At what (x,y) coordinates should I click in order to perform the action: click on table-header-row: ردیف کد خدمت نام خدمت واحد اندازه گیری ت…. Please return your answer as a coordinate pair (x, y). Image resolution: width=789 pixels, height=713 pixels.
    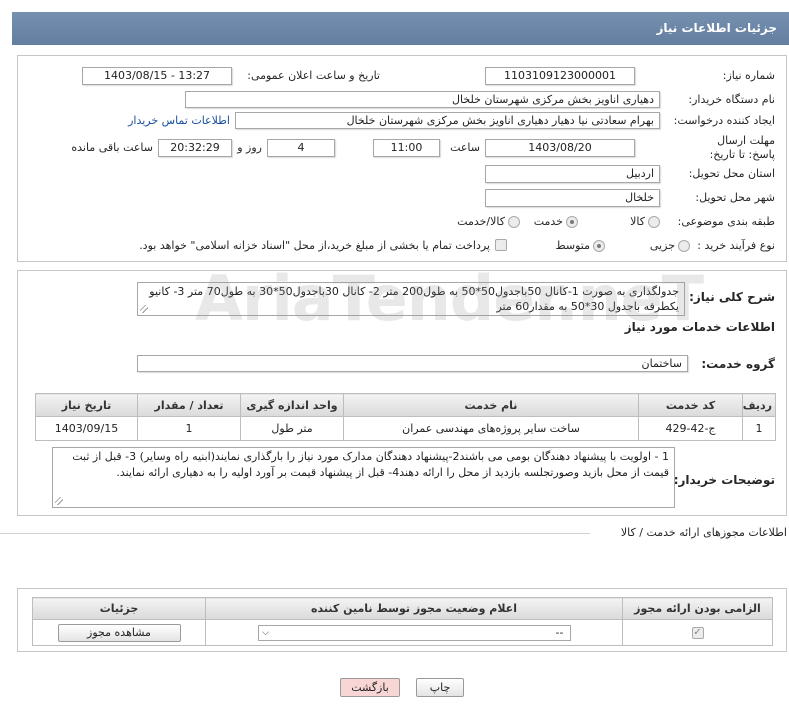
    Looking at the image, I should click on (405, 405).